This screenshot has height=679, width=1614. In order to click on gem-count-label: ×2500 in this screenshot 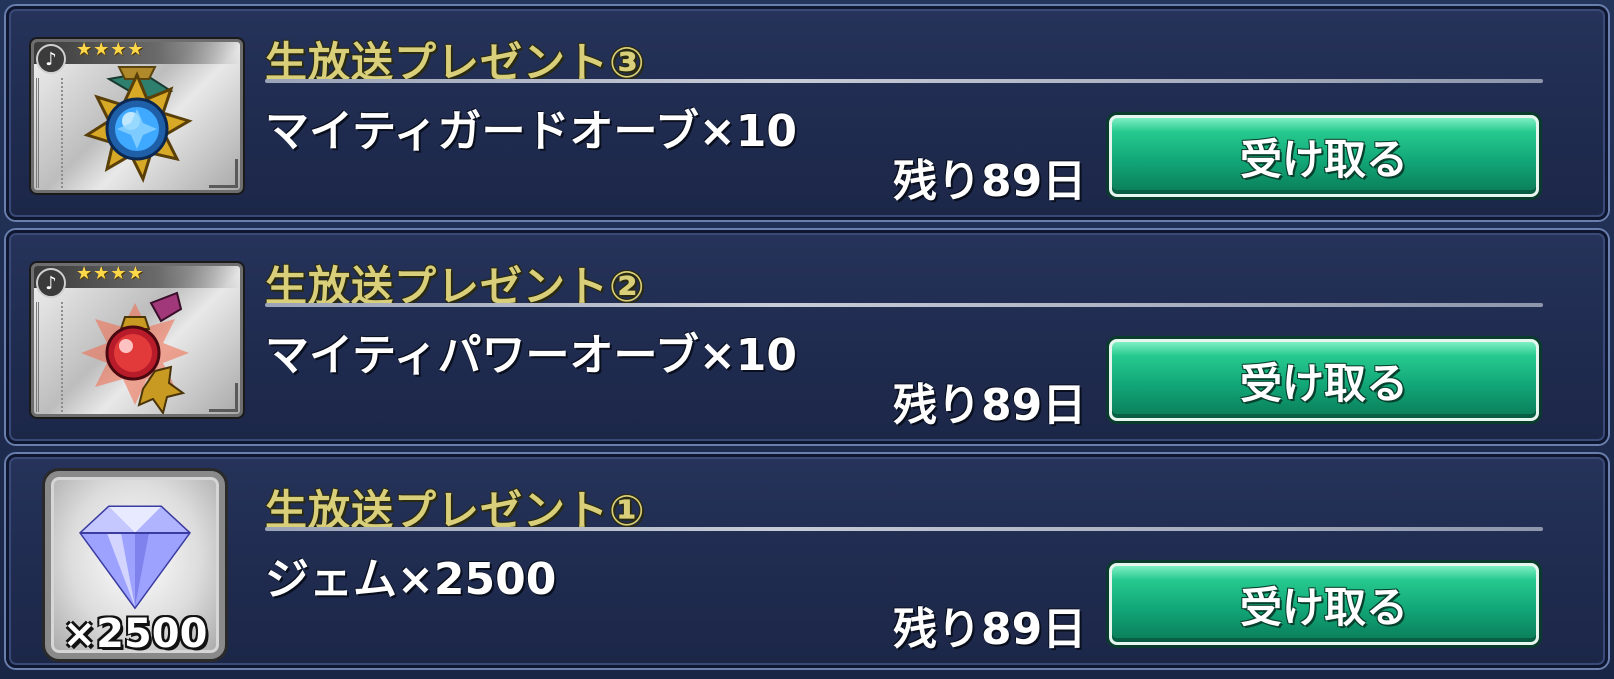, I will do `click(135, 634)`.